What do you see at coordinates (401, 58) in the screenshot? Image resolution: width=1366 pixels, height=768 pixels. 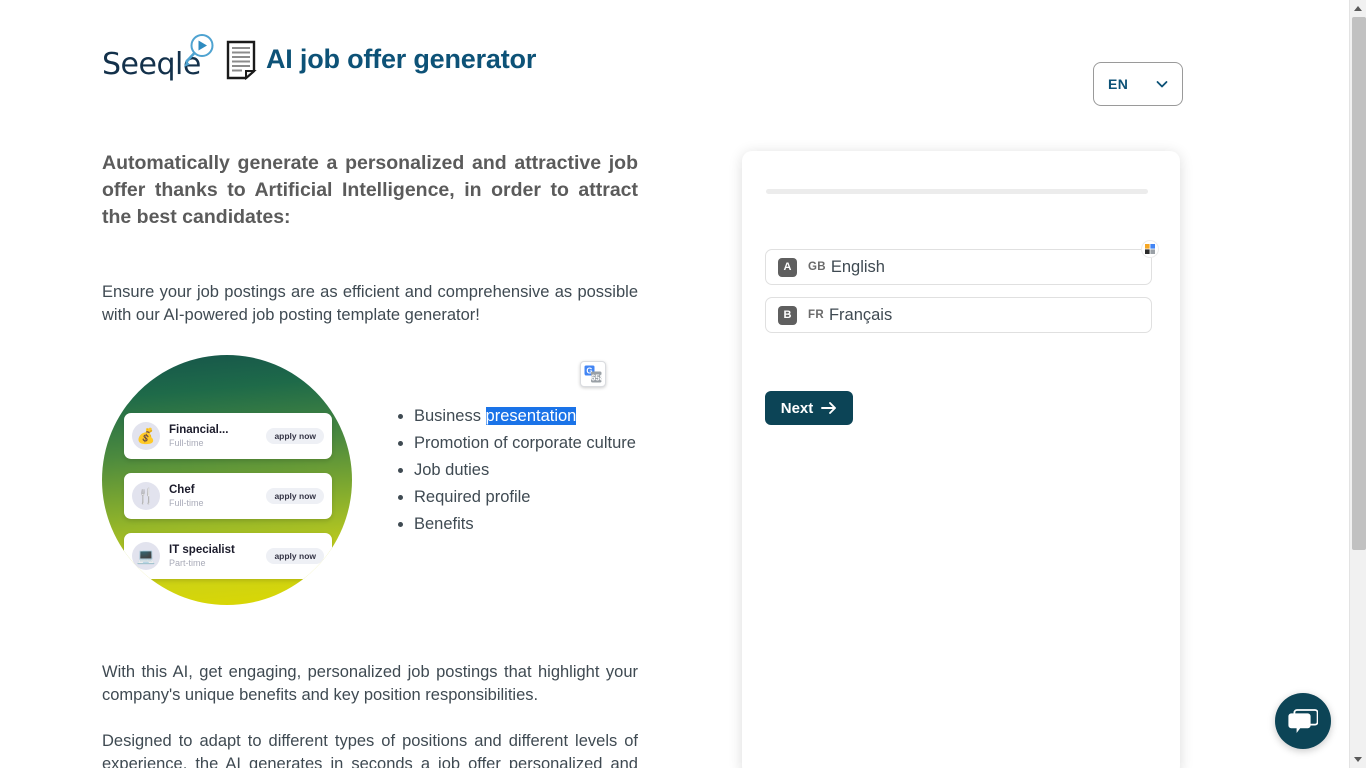 I see `page-title: AI job offer generator` at bounding box center [401, 58].